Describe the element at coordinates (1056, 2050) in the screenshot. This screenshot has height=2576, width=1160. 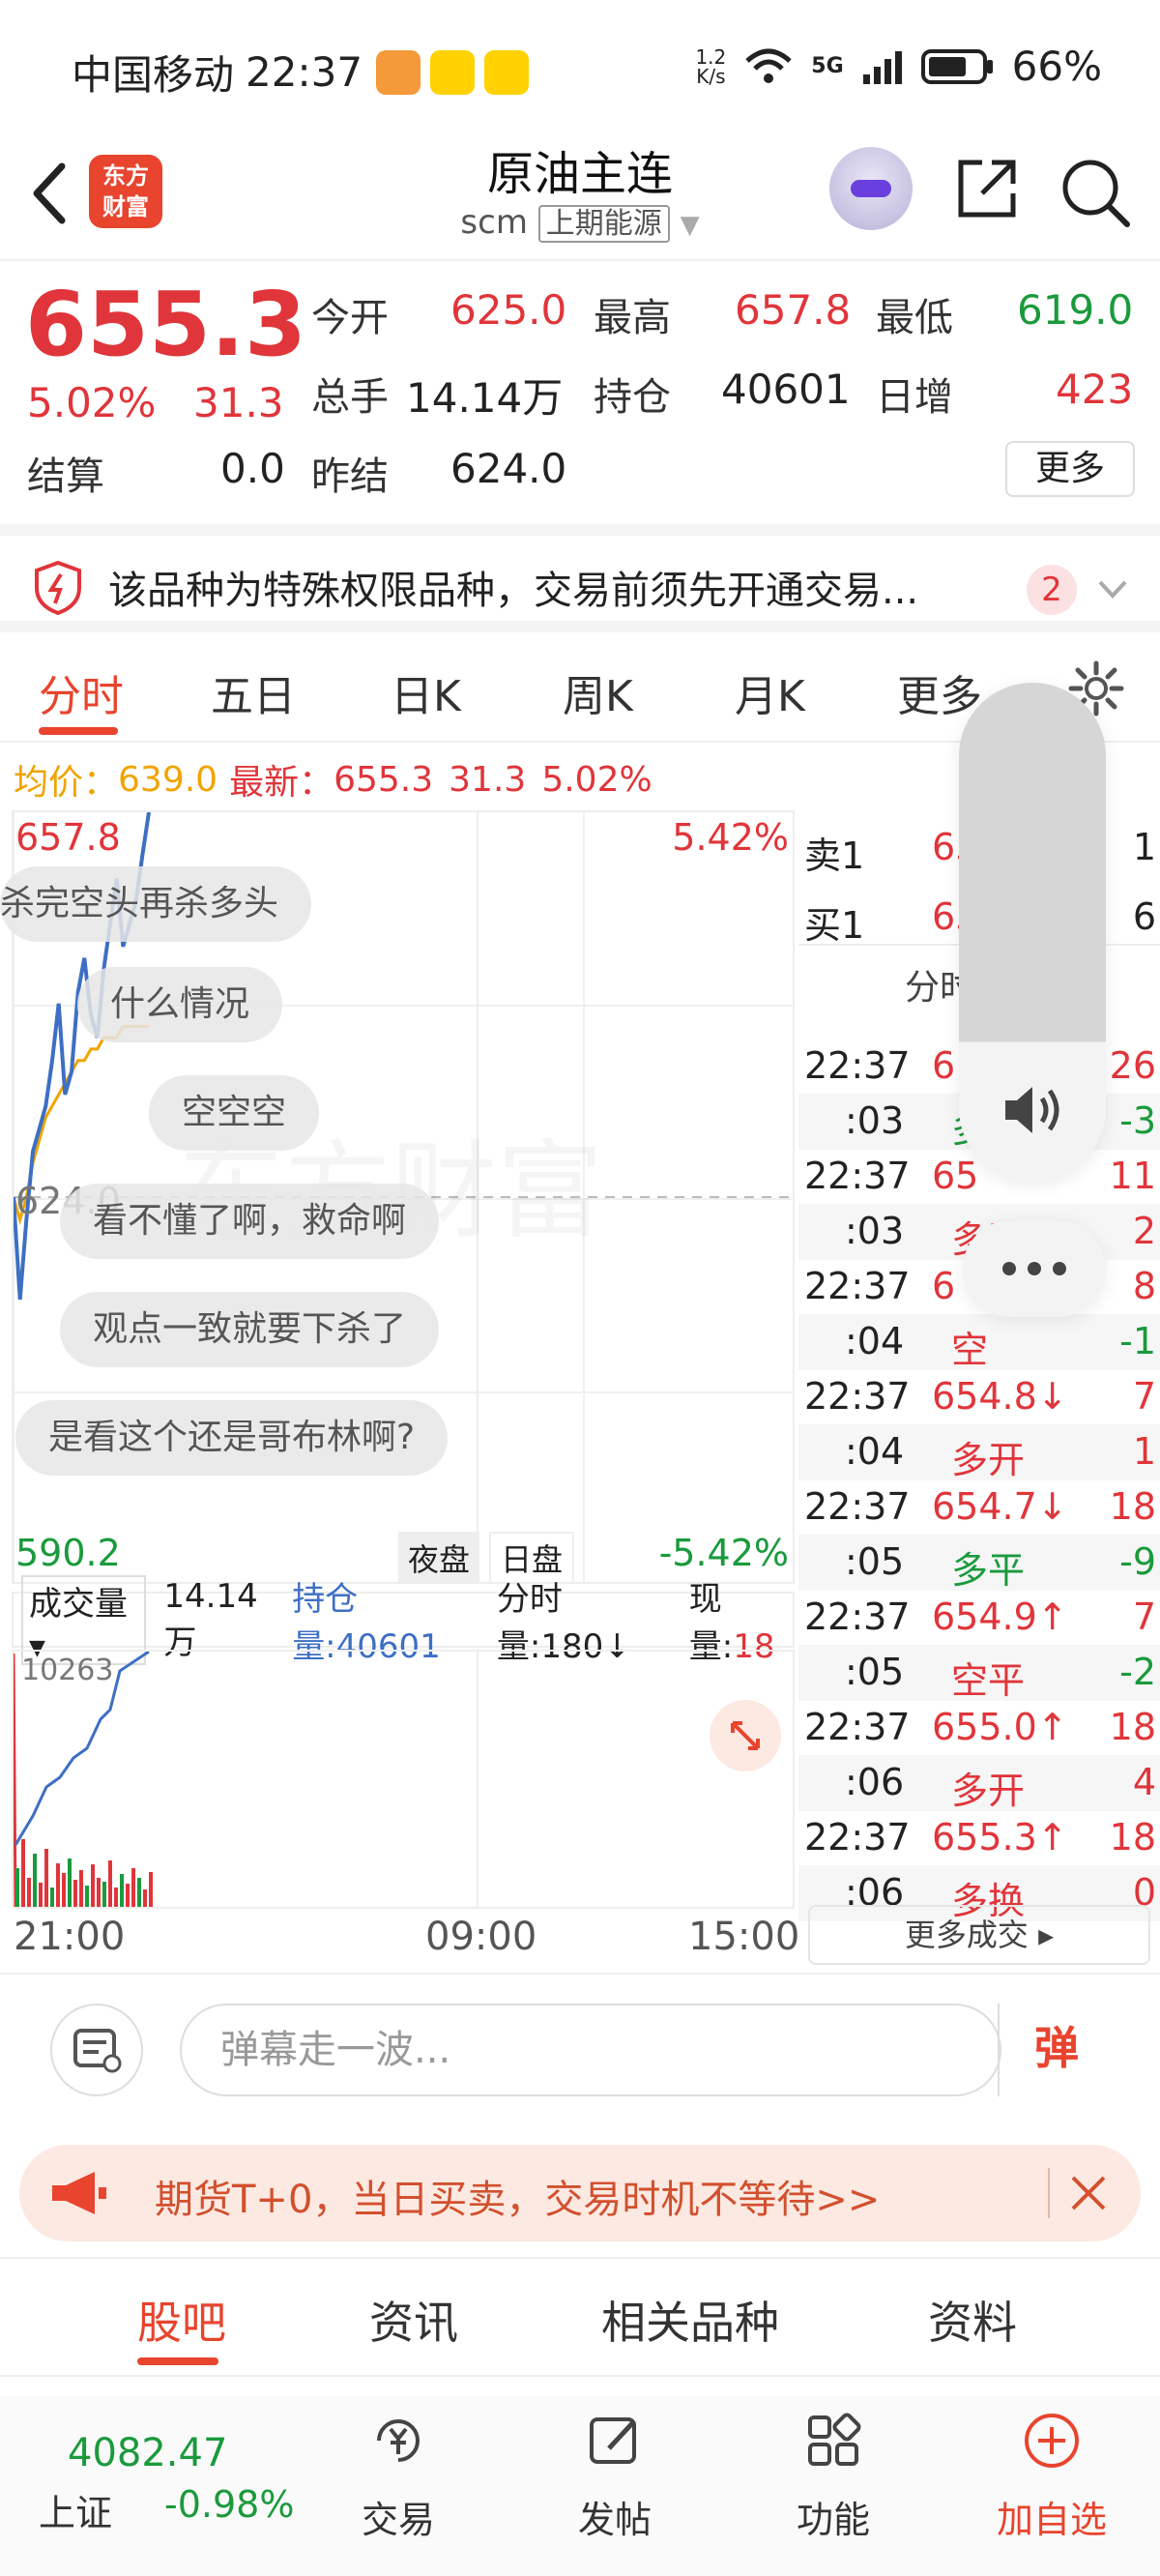
I see `send-danmu-button: 弹` at that location.